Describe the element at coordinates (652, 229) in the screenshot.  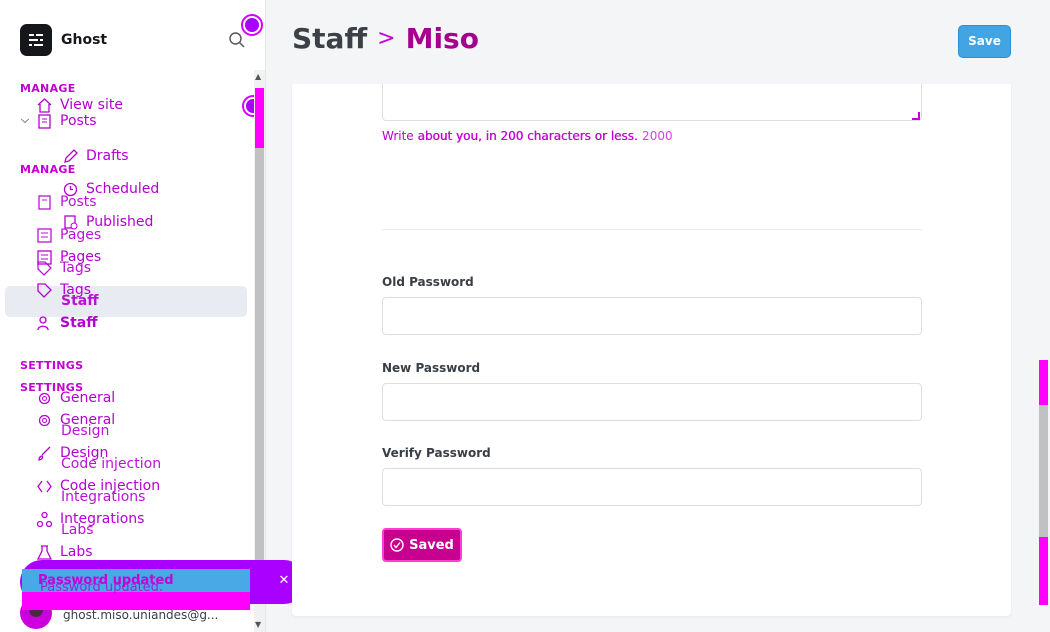
I see `section-divider` at that location.